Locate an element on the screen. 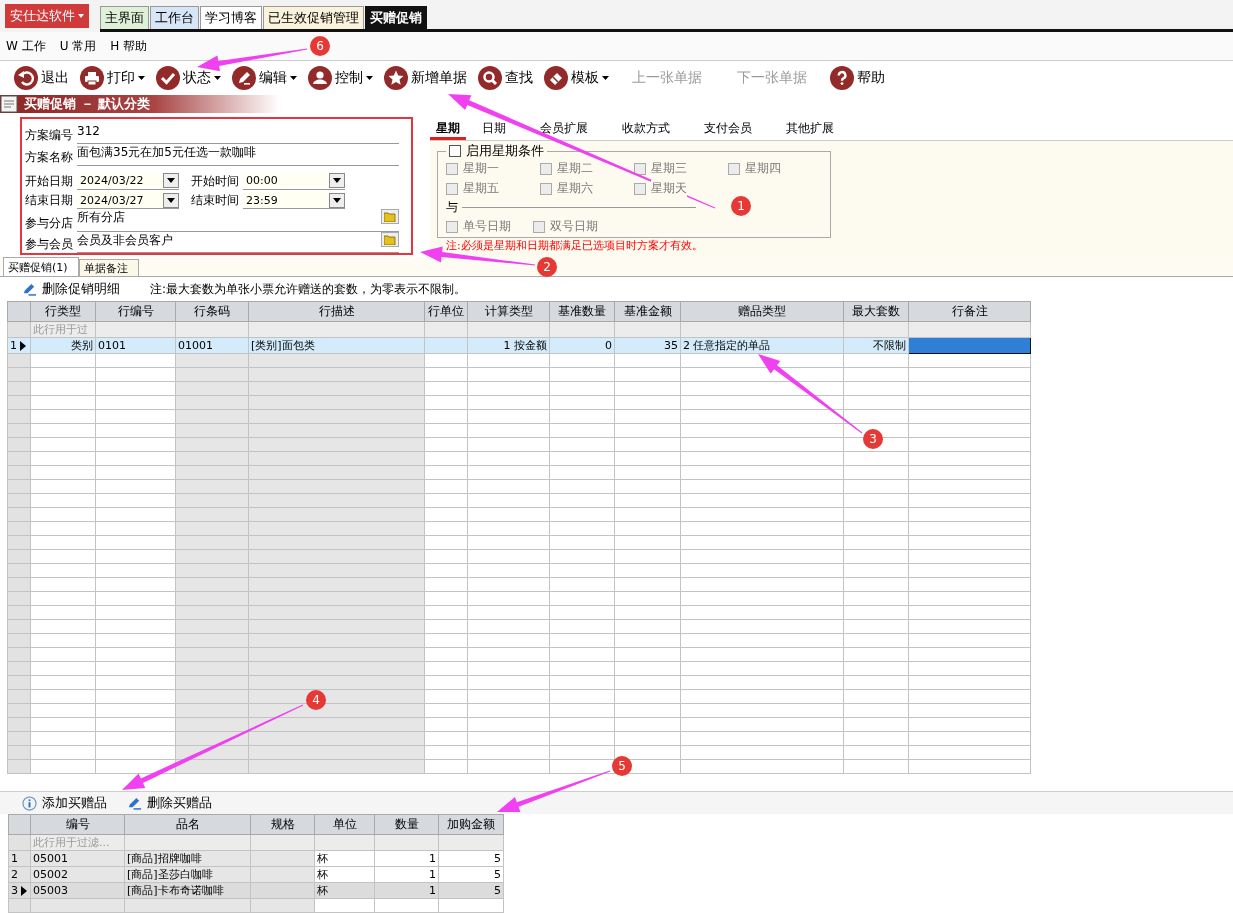 The width and height of the screenshot is (1233, 913). column-header: 最大套数 is located at coordinates (876, 311).